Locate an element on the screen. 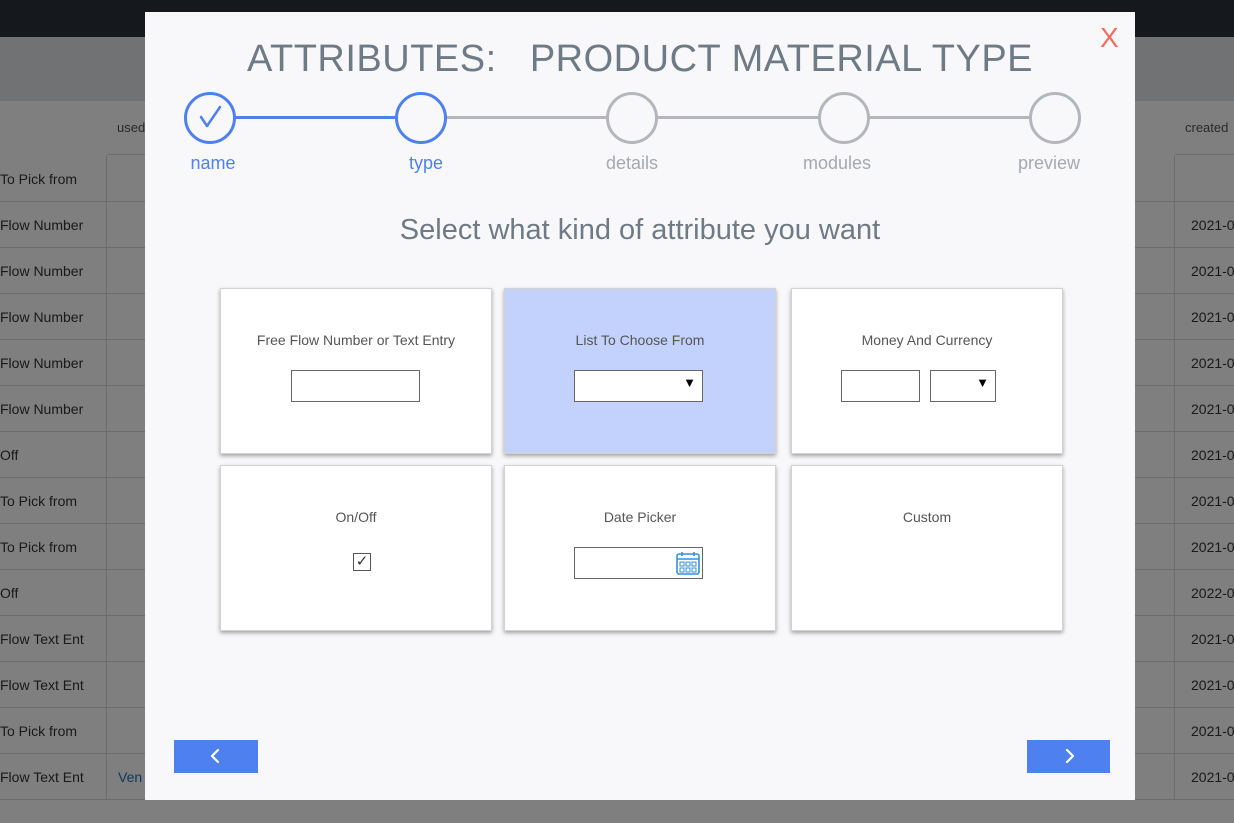  checkbox-preview-icon: ✓ is located at coordinates (362, 562).